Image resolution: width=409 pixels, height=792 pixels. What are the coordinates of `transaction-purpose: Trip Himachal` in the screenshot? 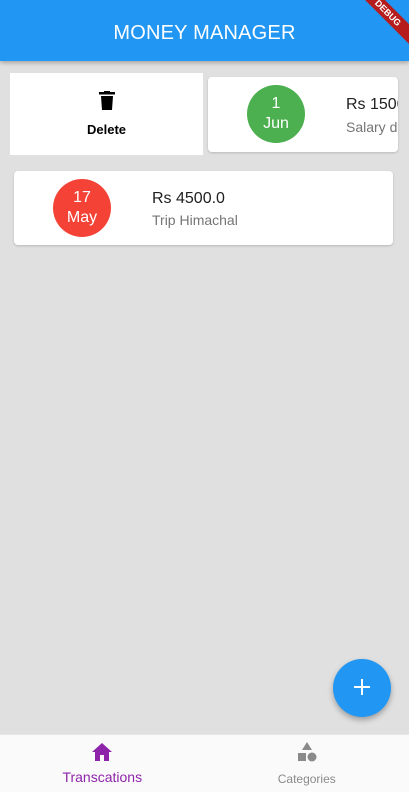 It's located at (195, 220).